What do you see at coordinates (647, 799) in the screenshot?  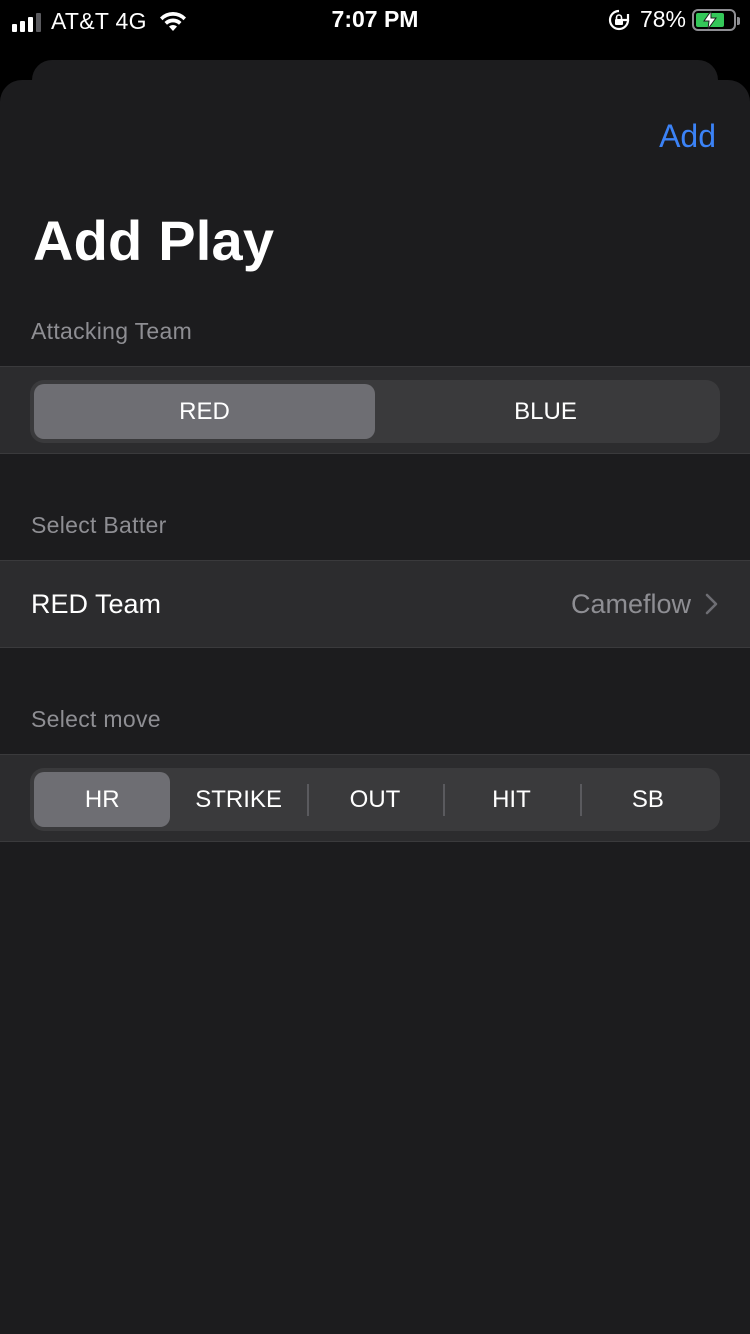 I see `segment-sb: SB` at bounding box center [647, 799].